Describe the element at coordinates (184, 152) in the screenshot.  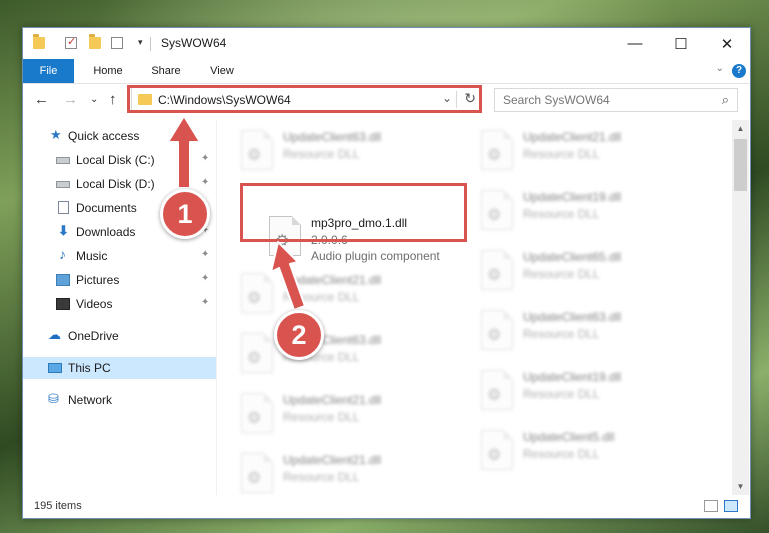
I see `arrow-up-to-address` at that location.